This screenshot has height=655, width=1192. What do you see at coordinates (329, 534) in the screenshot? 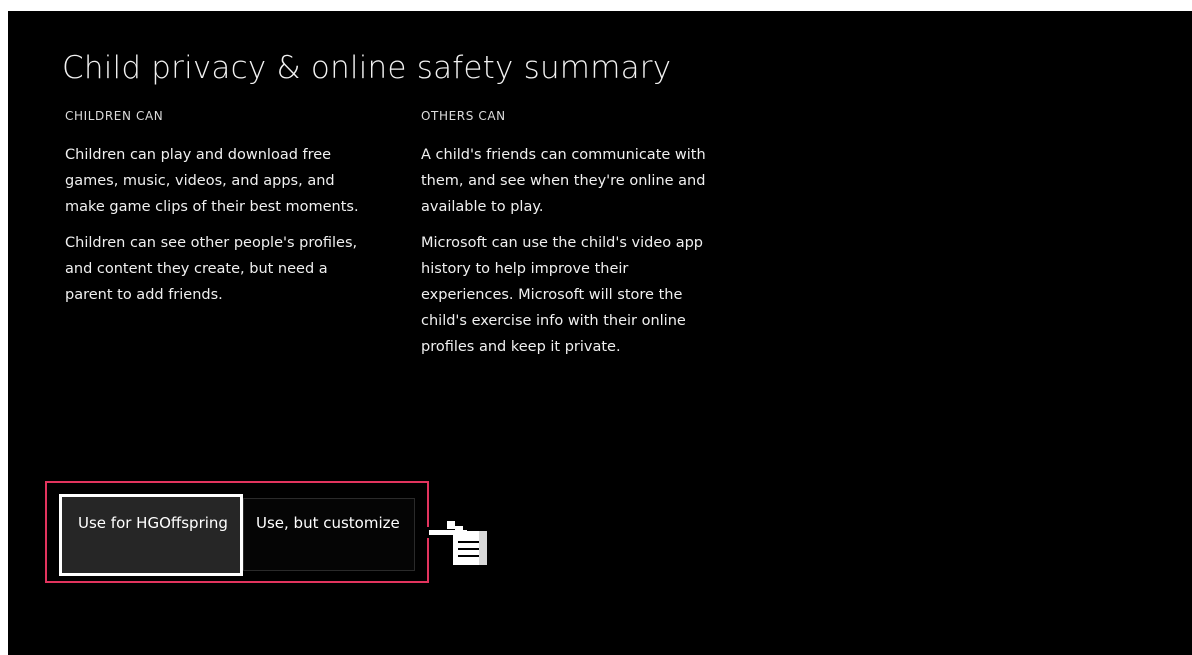
I see `use-but-customize-button: Use, but customize` at bounding box center [329, 534].